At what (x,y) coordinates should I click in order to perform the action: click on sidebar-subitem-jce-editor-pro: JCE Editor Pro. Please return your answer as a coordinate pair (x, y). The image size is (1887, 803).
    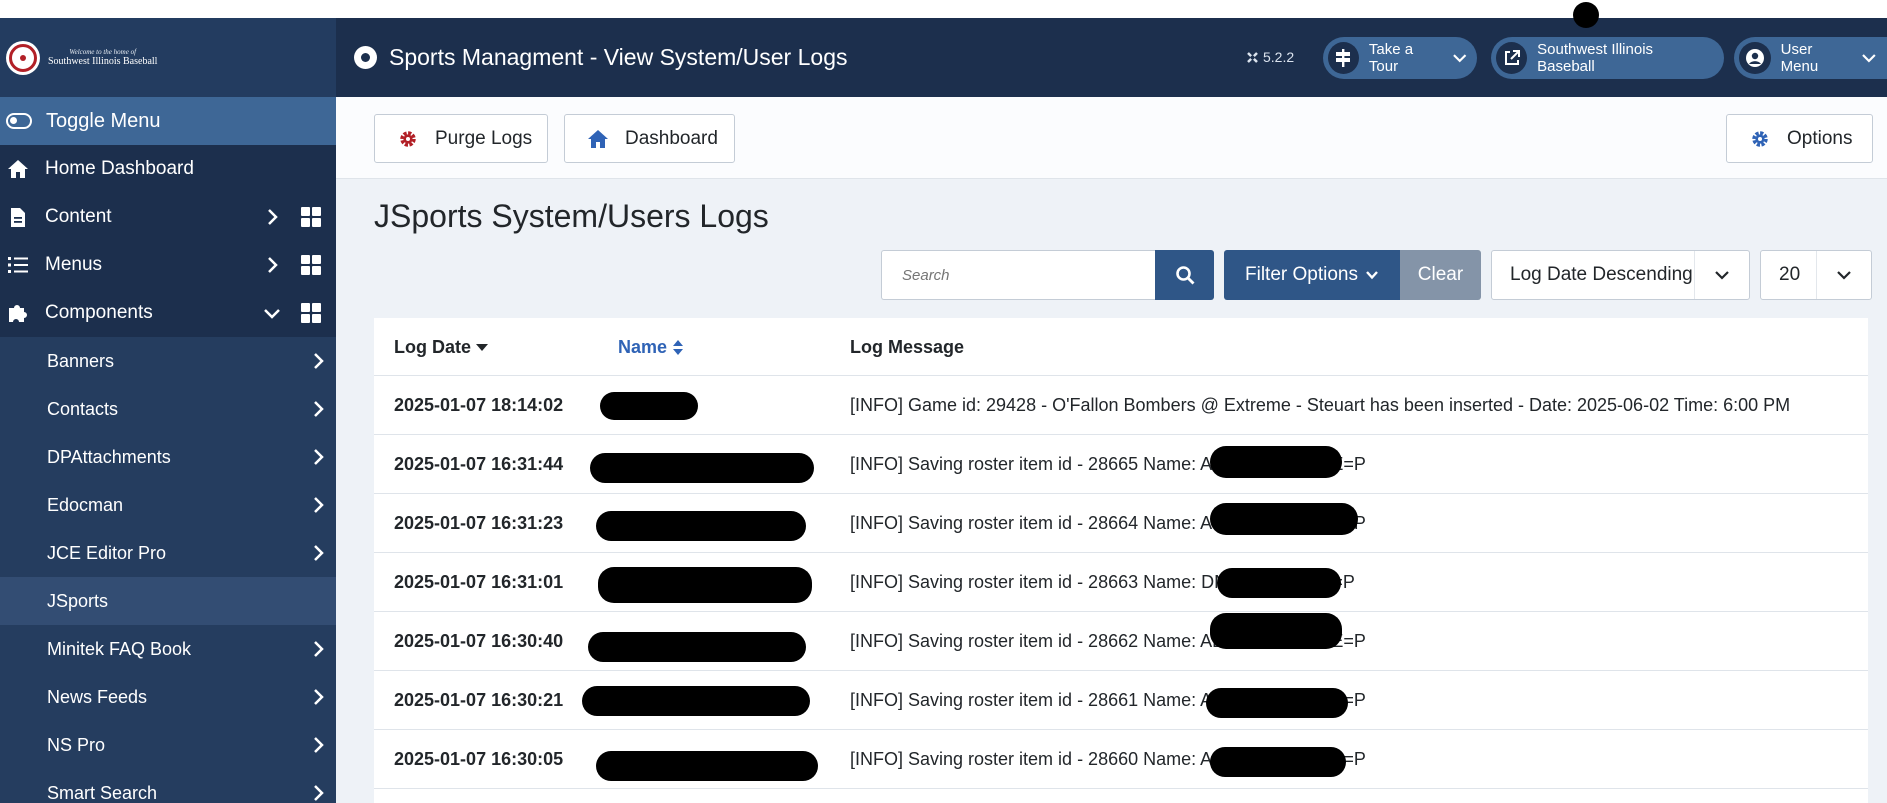
    Looking at the image, I should click on (168, 553).